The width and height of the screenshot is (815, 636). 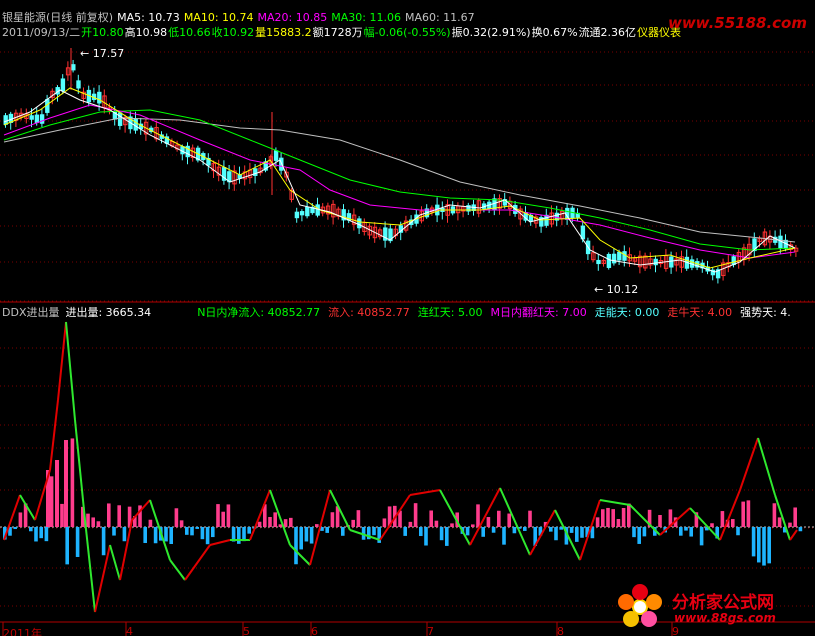 I want to click on high-price-value: 17.57, so click(x=108, y=53).